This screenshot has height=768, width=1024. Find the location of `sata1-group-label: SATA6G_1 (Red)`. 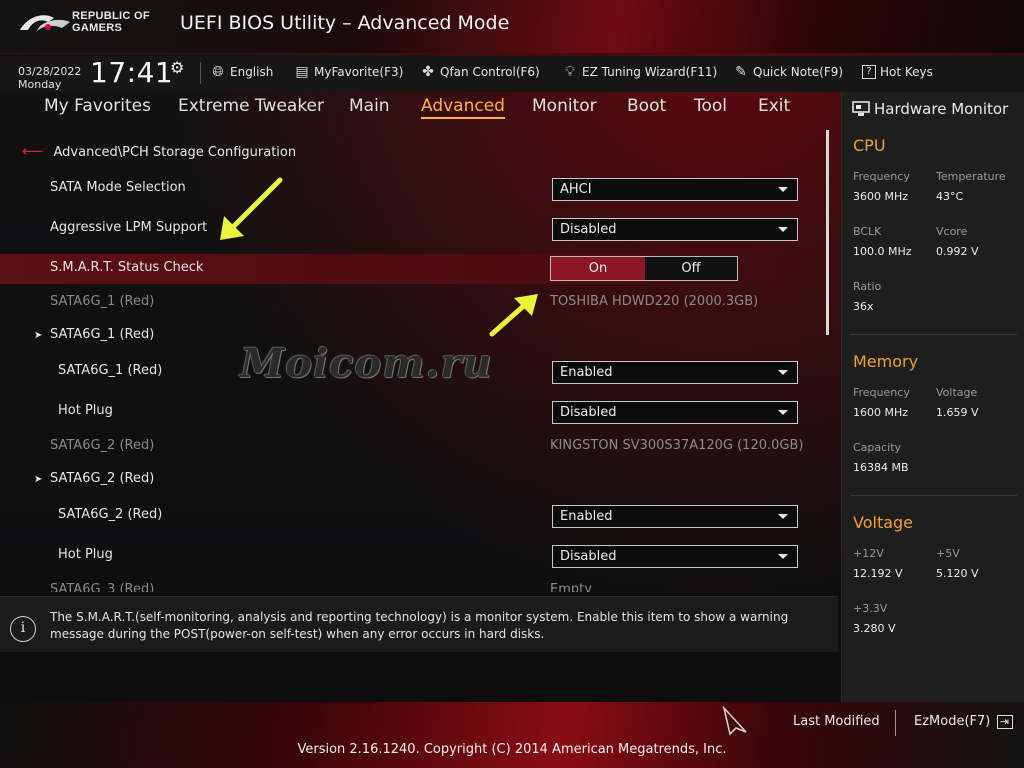

sata1-group-label: SATA6G_1 (Red) is located at coordinates (102, 334).